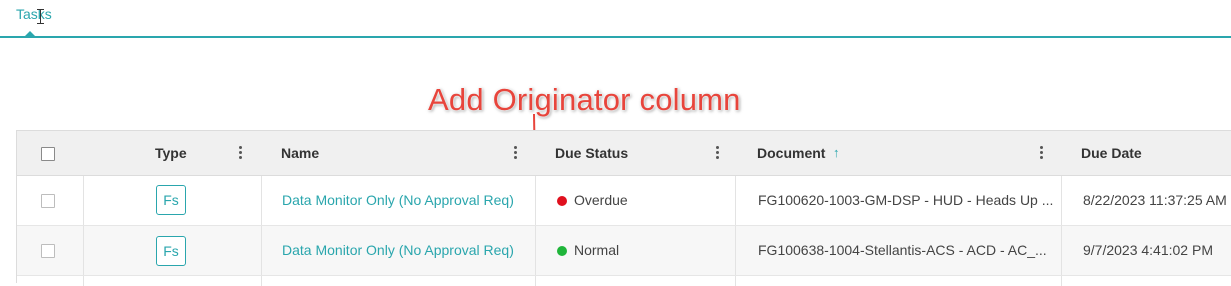  What do you see at coordinates (584, 99) in the screenshot?
I see `annotation-callout: Add Originator column` at bounding box center [584, 99].